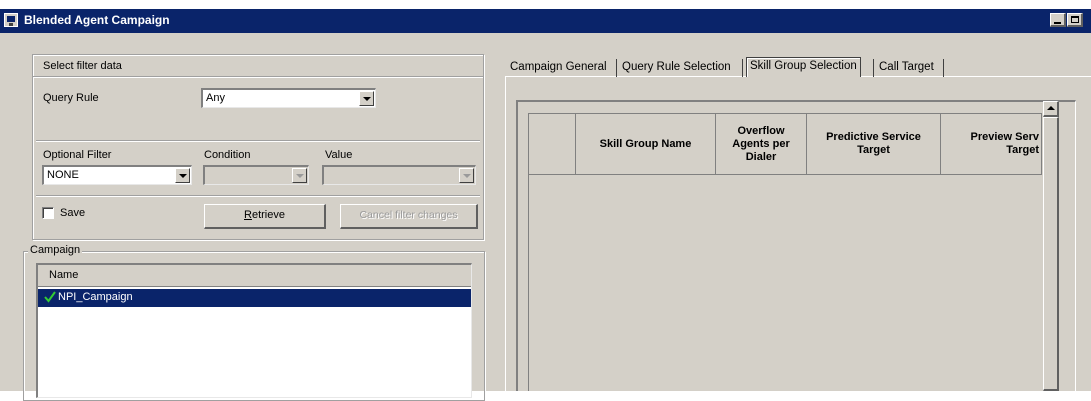 This screenshot has width=1091, height=401. I want to click on retrieve-label: etrieve, so click(268, 215).